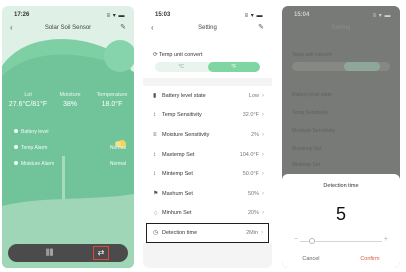 Image resolution: width=406 pixels, height=272 pixels. Describe the element at coordinates (341, 186) in the screenshot. I see `sheet-title: Detection time` at that location.